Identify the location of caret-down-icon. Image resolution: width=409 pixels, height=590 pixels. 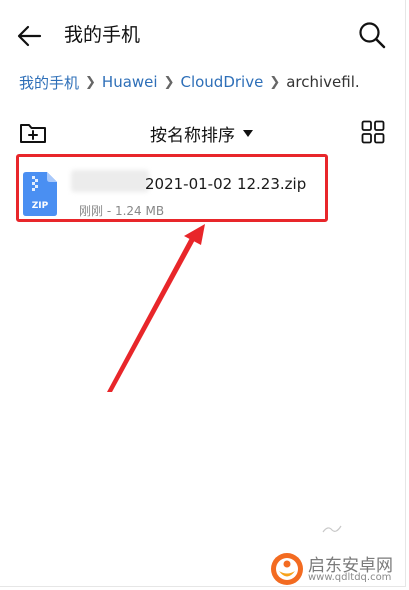
(248, 133).